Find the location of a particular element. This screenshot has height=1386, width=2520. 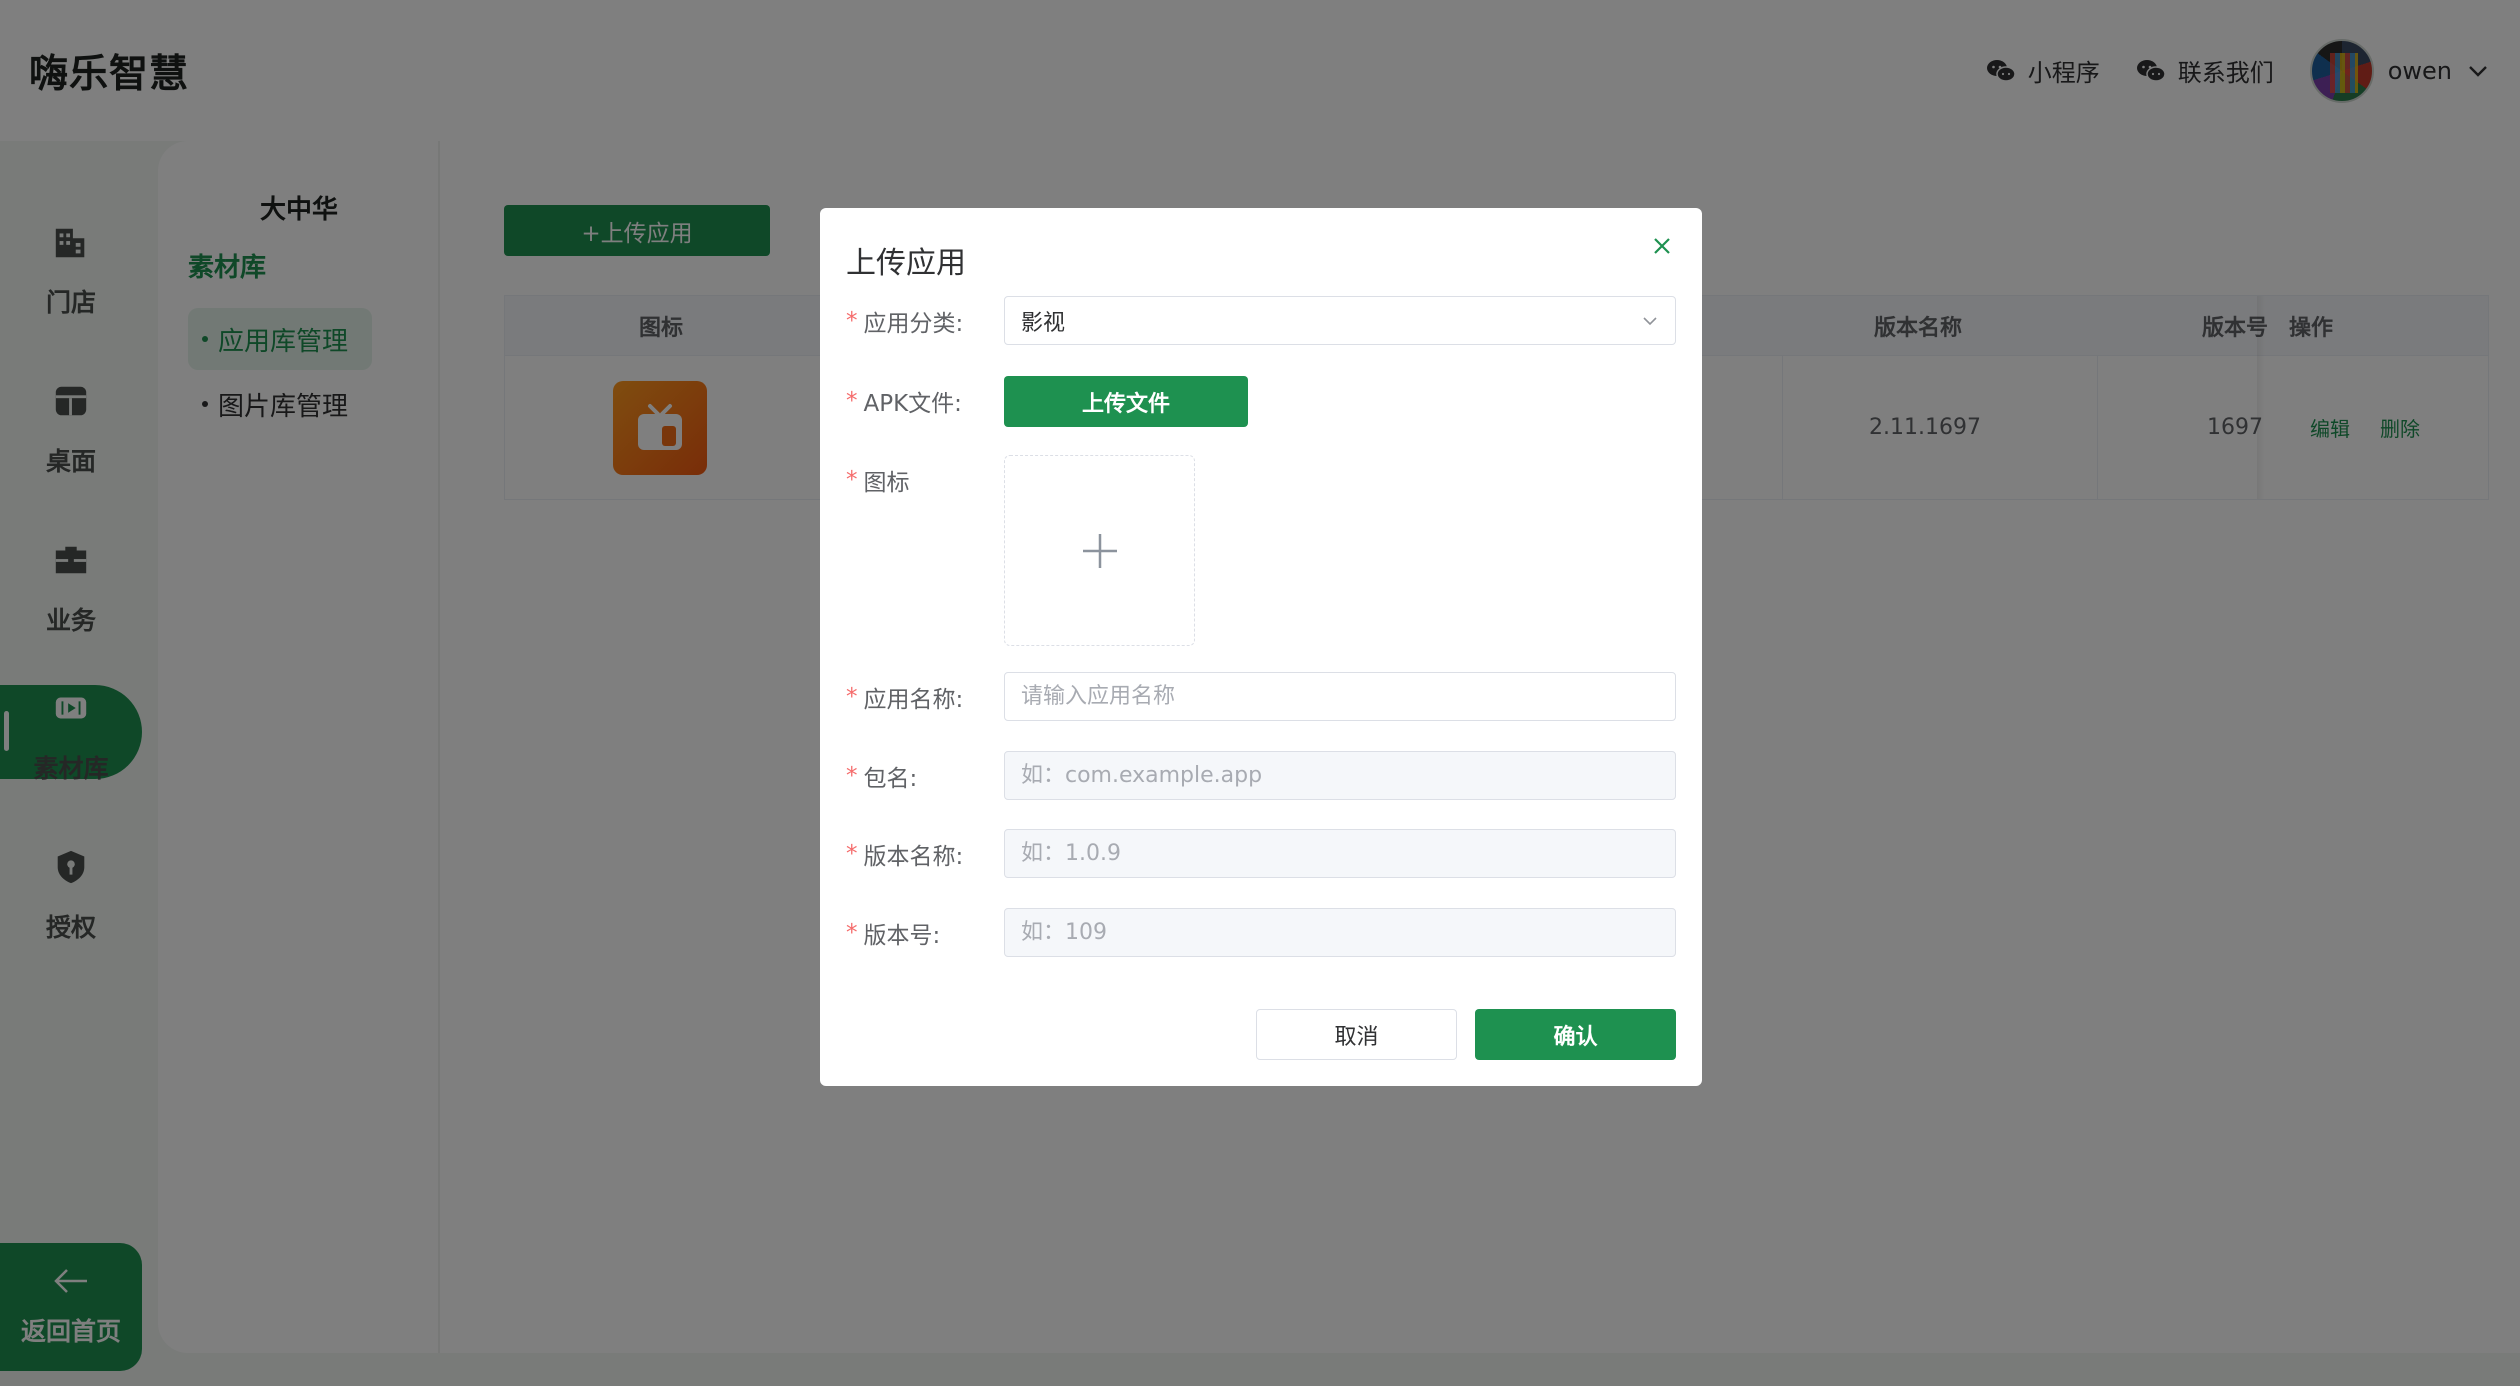

package-input is located at coordinates (1340, 775).